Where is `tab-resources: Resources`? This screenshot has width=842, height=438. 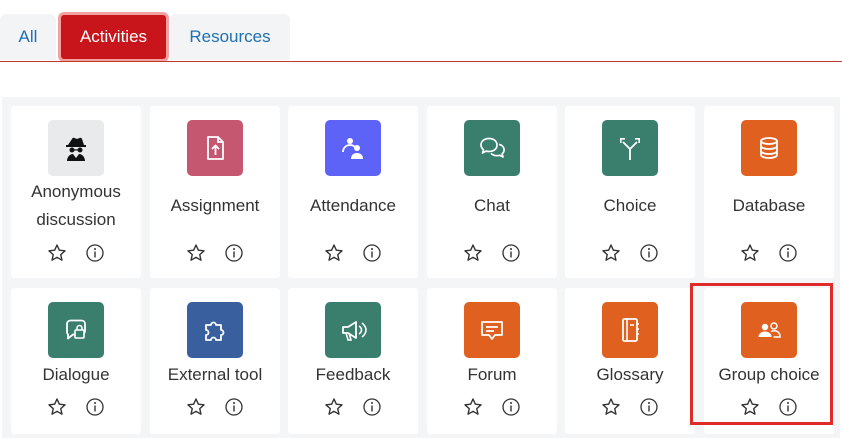 tab-resources: Resources is located at coordinates (230, 37).